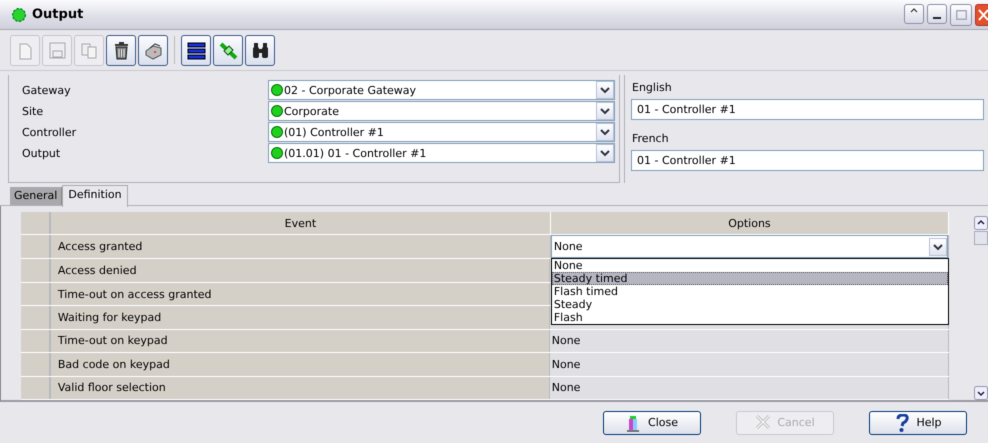  Describe the element at coordinates (300, 223) in the screenshot. I see `column-header: Event` at that location.